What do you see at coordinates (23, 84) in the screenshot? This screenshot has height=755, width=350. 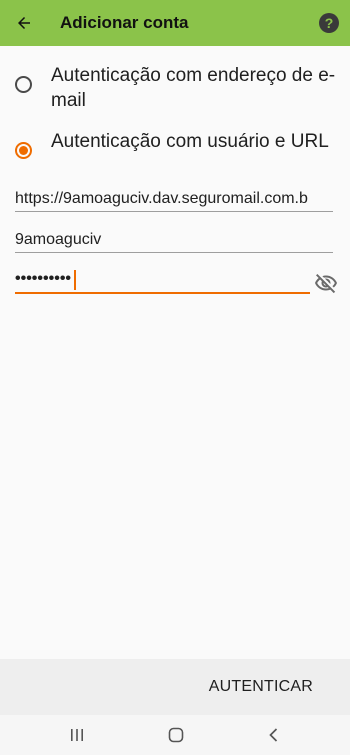 I see `radio-unchecked-icon` at bounding box center [23, 84].